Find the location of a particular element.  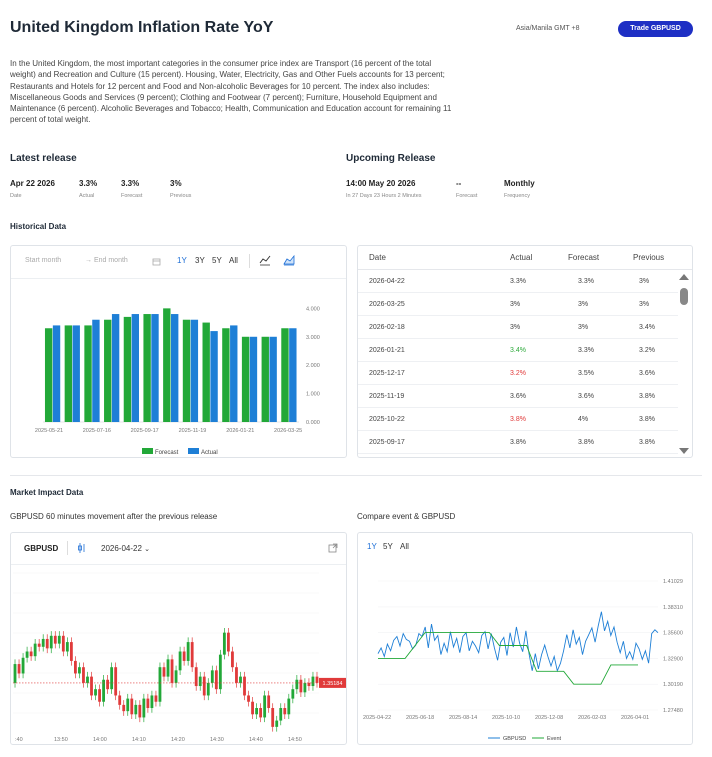

y-tick-label: 1.27480 is located at coordinates (673, 711).